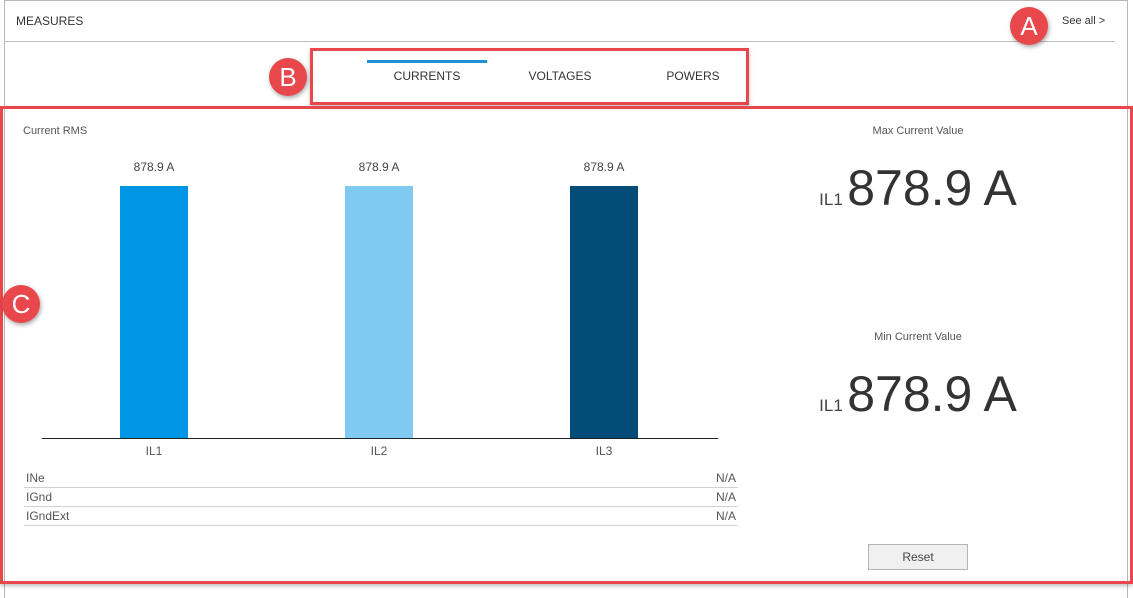 The image size is (1133, 598). Describe the element at coordinates (560, 41) in the screenshot. I see `header-divider` at that location.